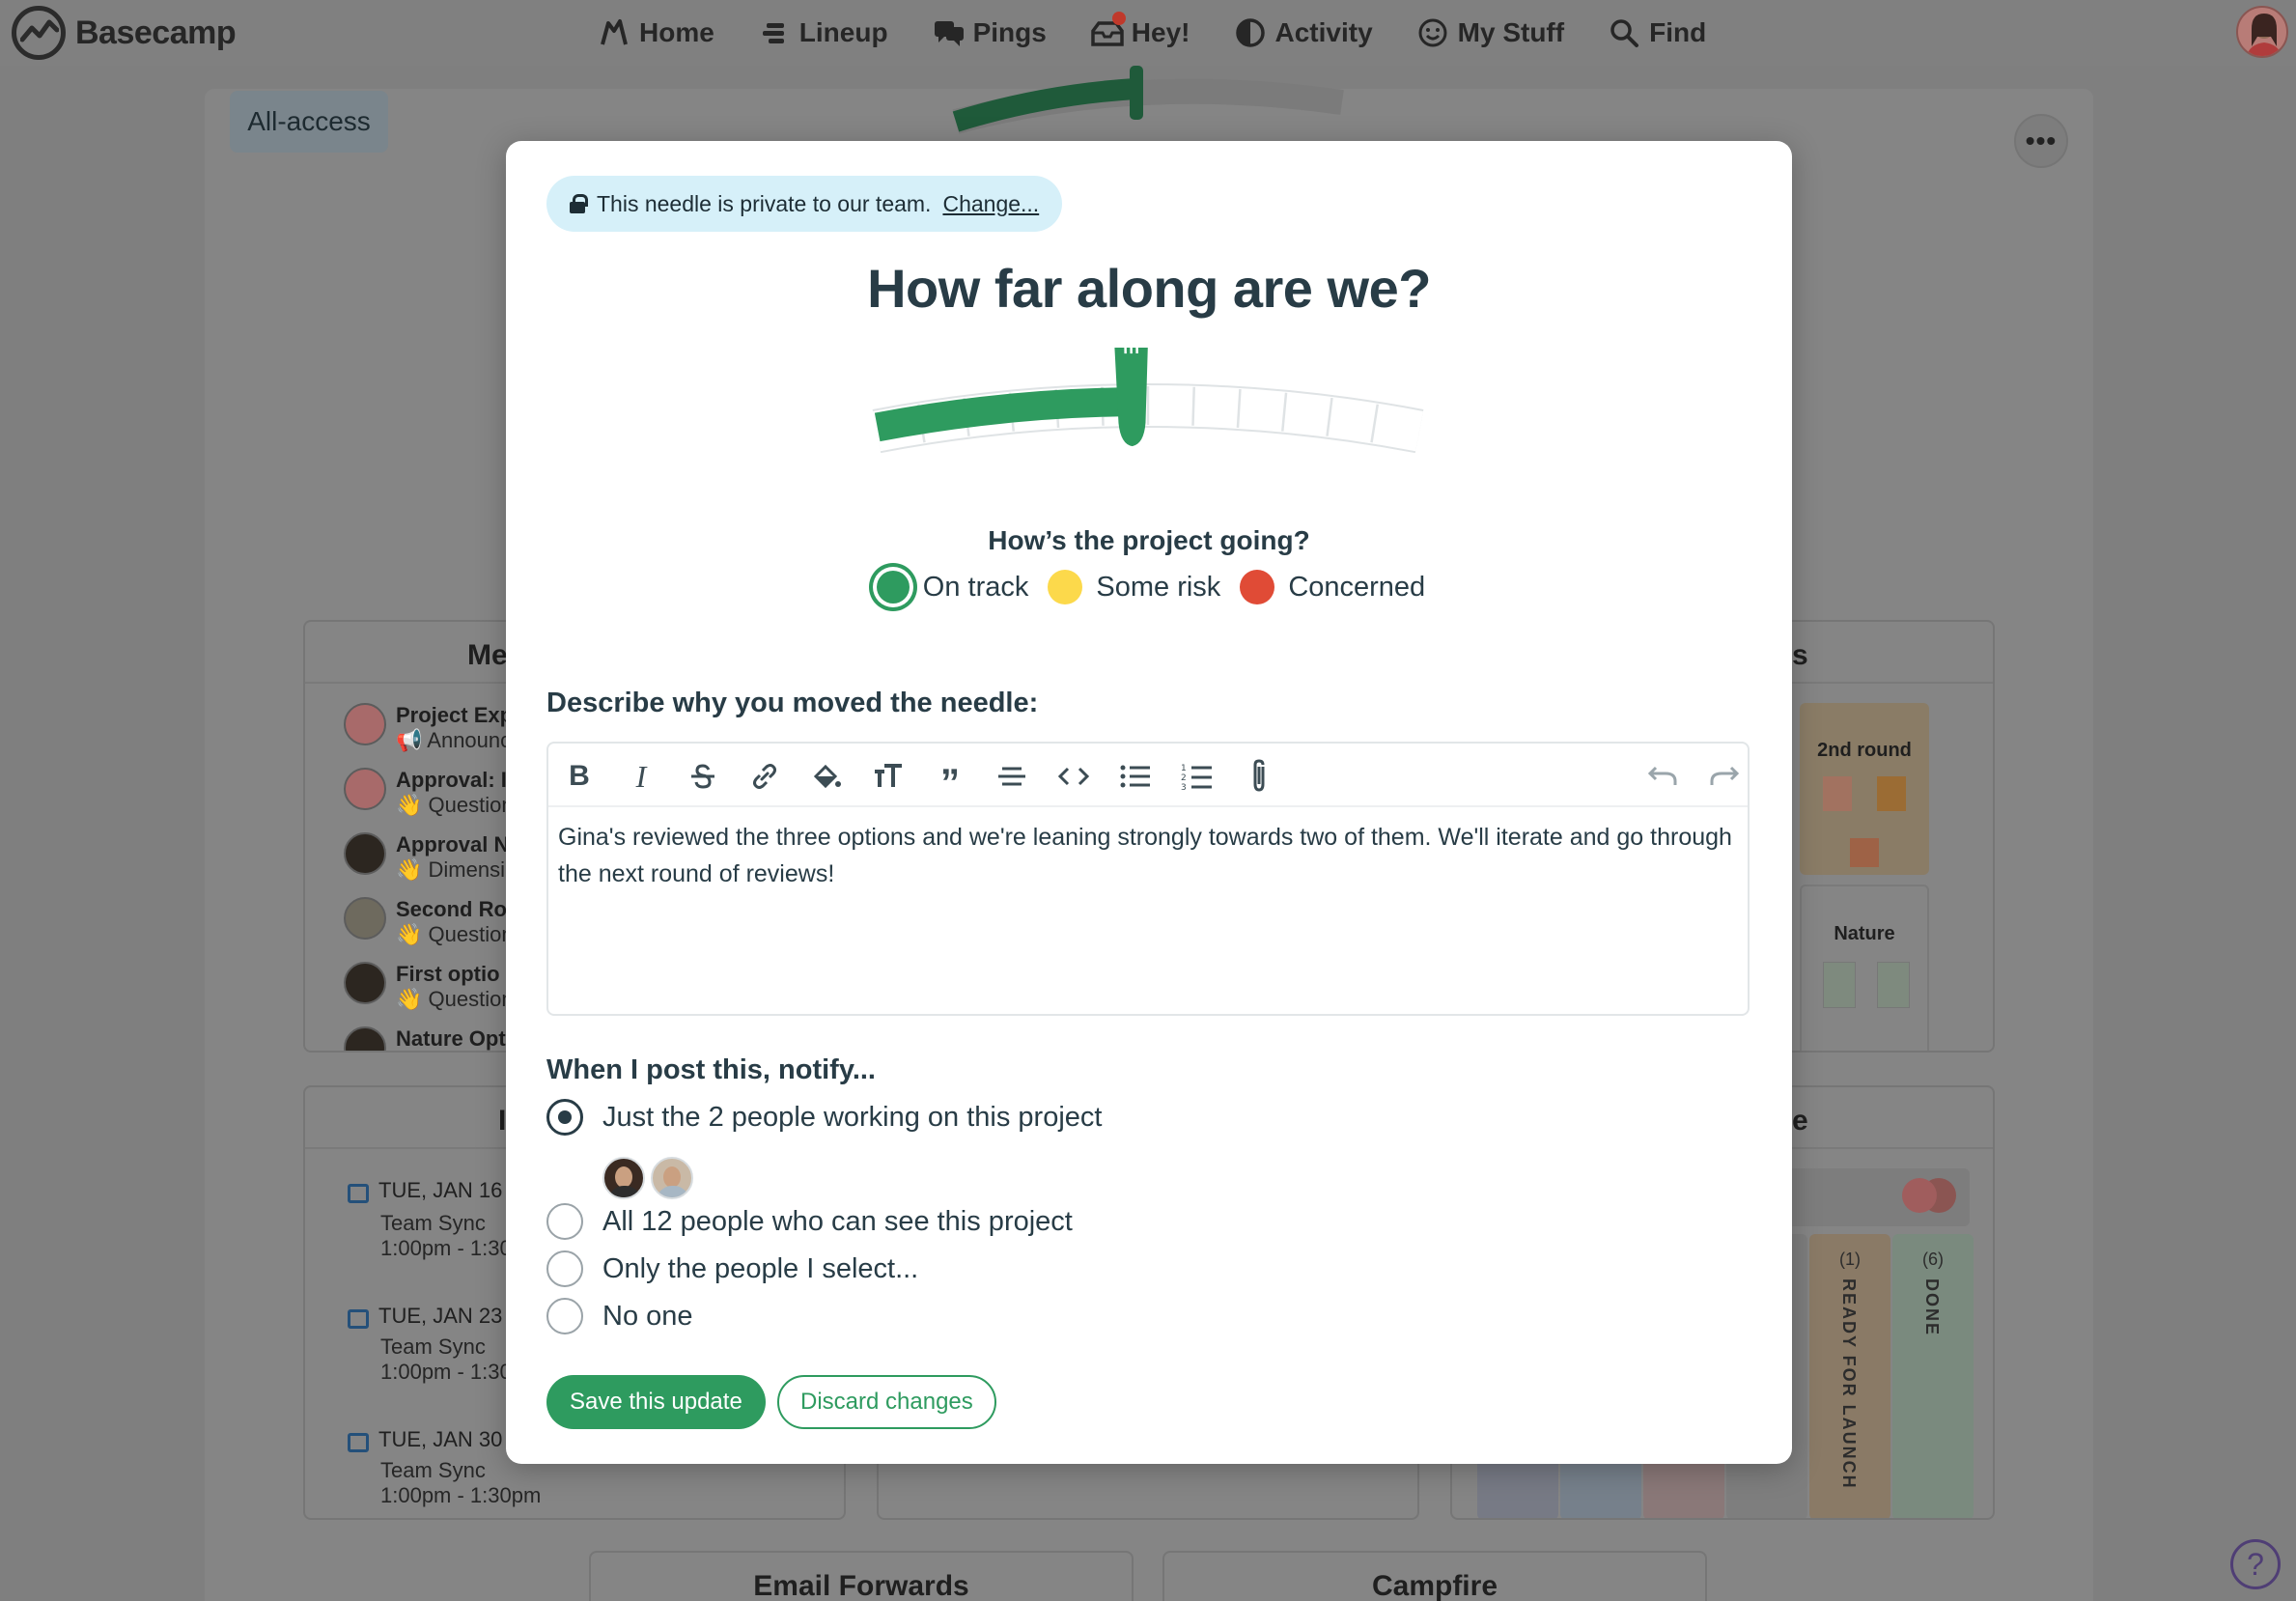 Image resolution: width=2296 pixels, height=1601 pixels. I want to click on nav-home: Home, so click(657, 33).